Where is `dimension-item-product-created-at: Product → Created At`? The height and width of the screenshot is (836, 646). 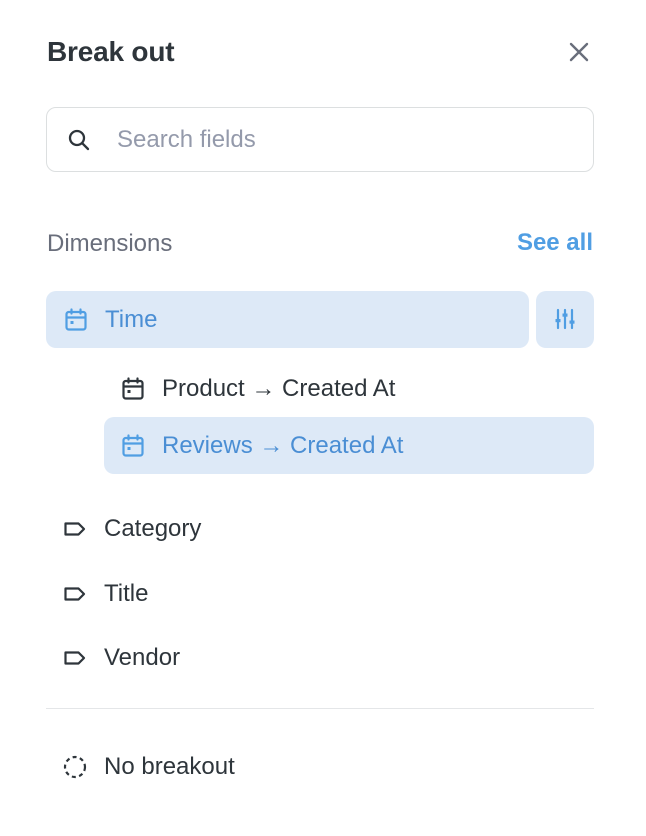 dimension-item-product-created-at: Product → Created At is located at coordinates (349, 388).